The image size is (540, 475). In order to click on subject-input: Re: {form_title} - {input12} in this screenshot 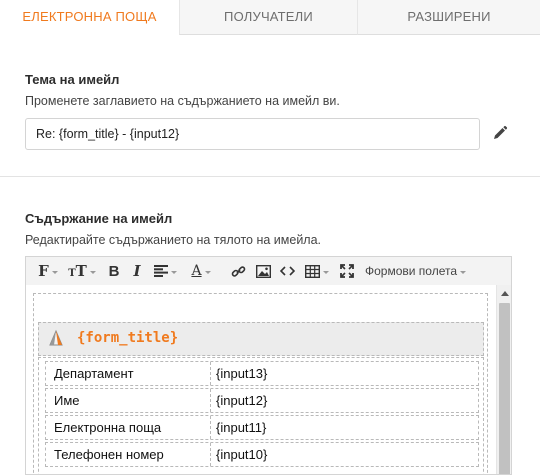, I will do `click(252, 134)`.